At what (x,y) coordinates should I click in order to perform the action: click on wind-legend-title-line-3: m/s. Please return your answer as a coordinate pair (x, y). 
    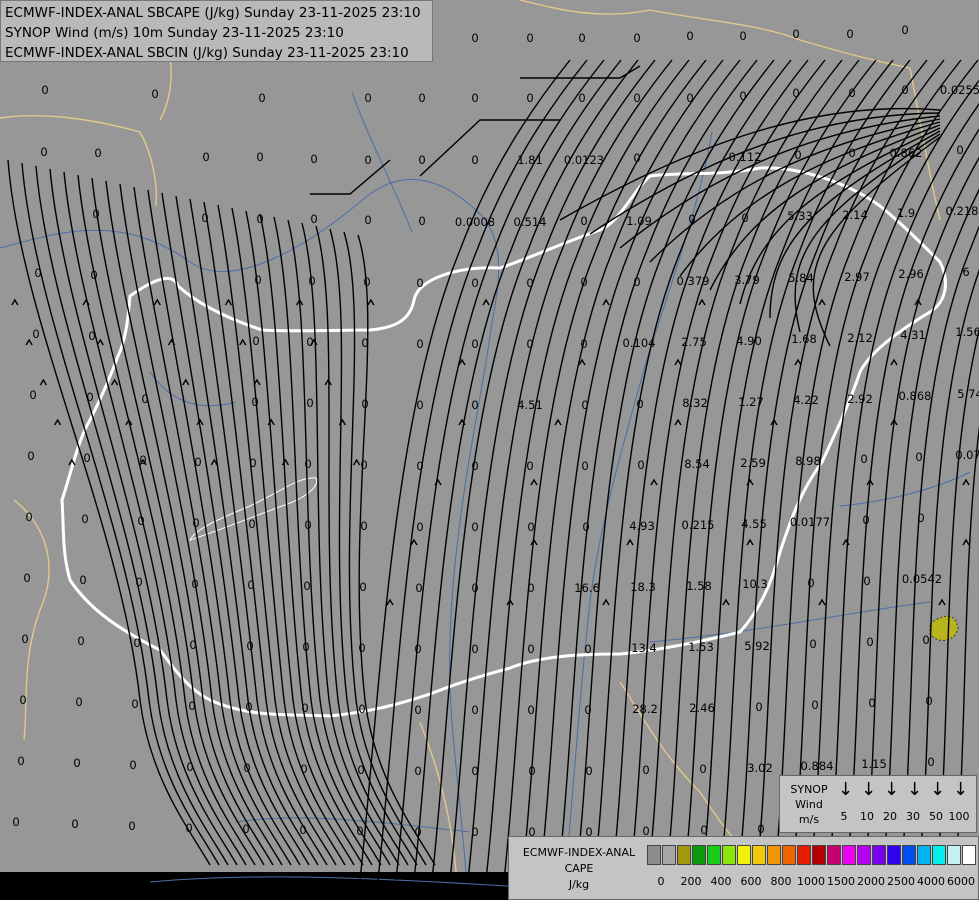
    Looking at the image, I should click on (809, 819).